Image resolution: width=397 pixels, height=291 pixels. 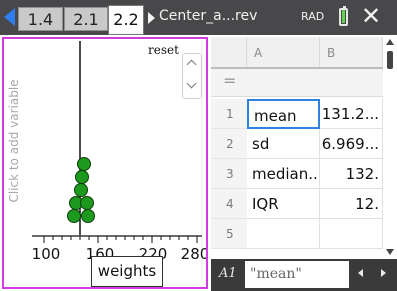 What do you see at coordinates (229, 204) in the screenshot?
I see `row-number: 4` at bounding box center [229, 204].